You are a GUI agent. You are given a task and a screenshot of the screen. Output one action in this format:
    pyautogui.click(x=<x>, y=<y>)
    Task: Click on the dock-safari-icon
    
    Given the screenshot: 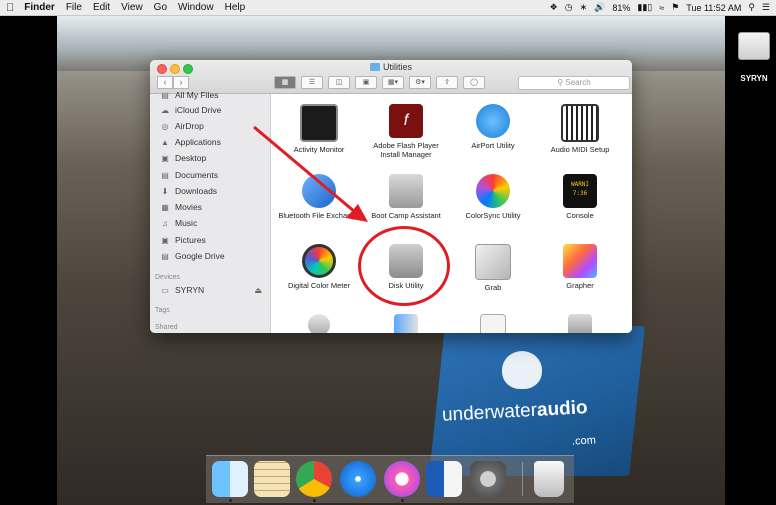 What is the action you would take?
    pyautogui.click(x=358, y=479)
    